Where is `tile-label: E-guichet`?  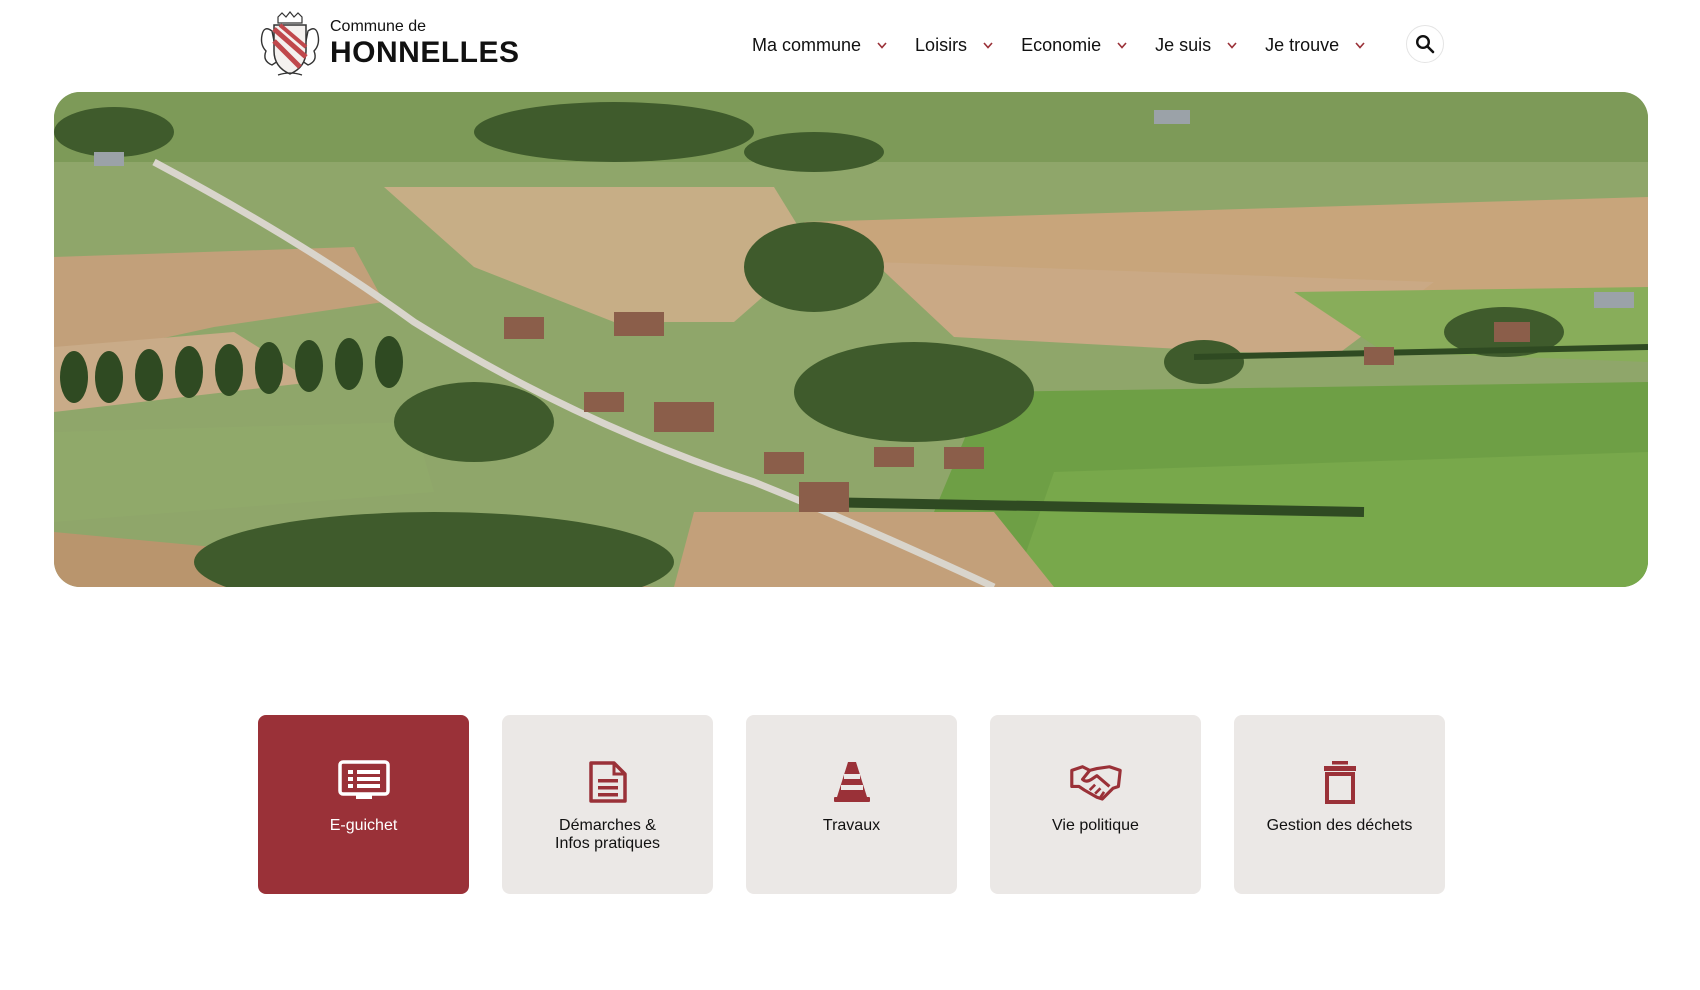 tile-label: E-guichet is located at coordinates (363, 825).